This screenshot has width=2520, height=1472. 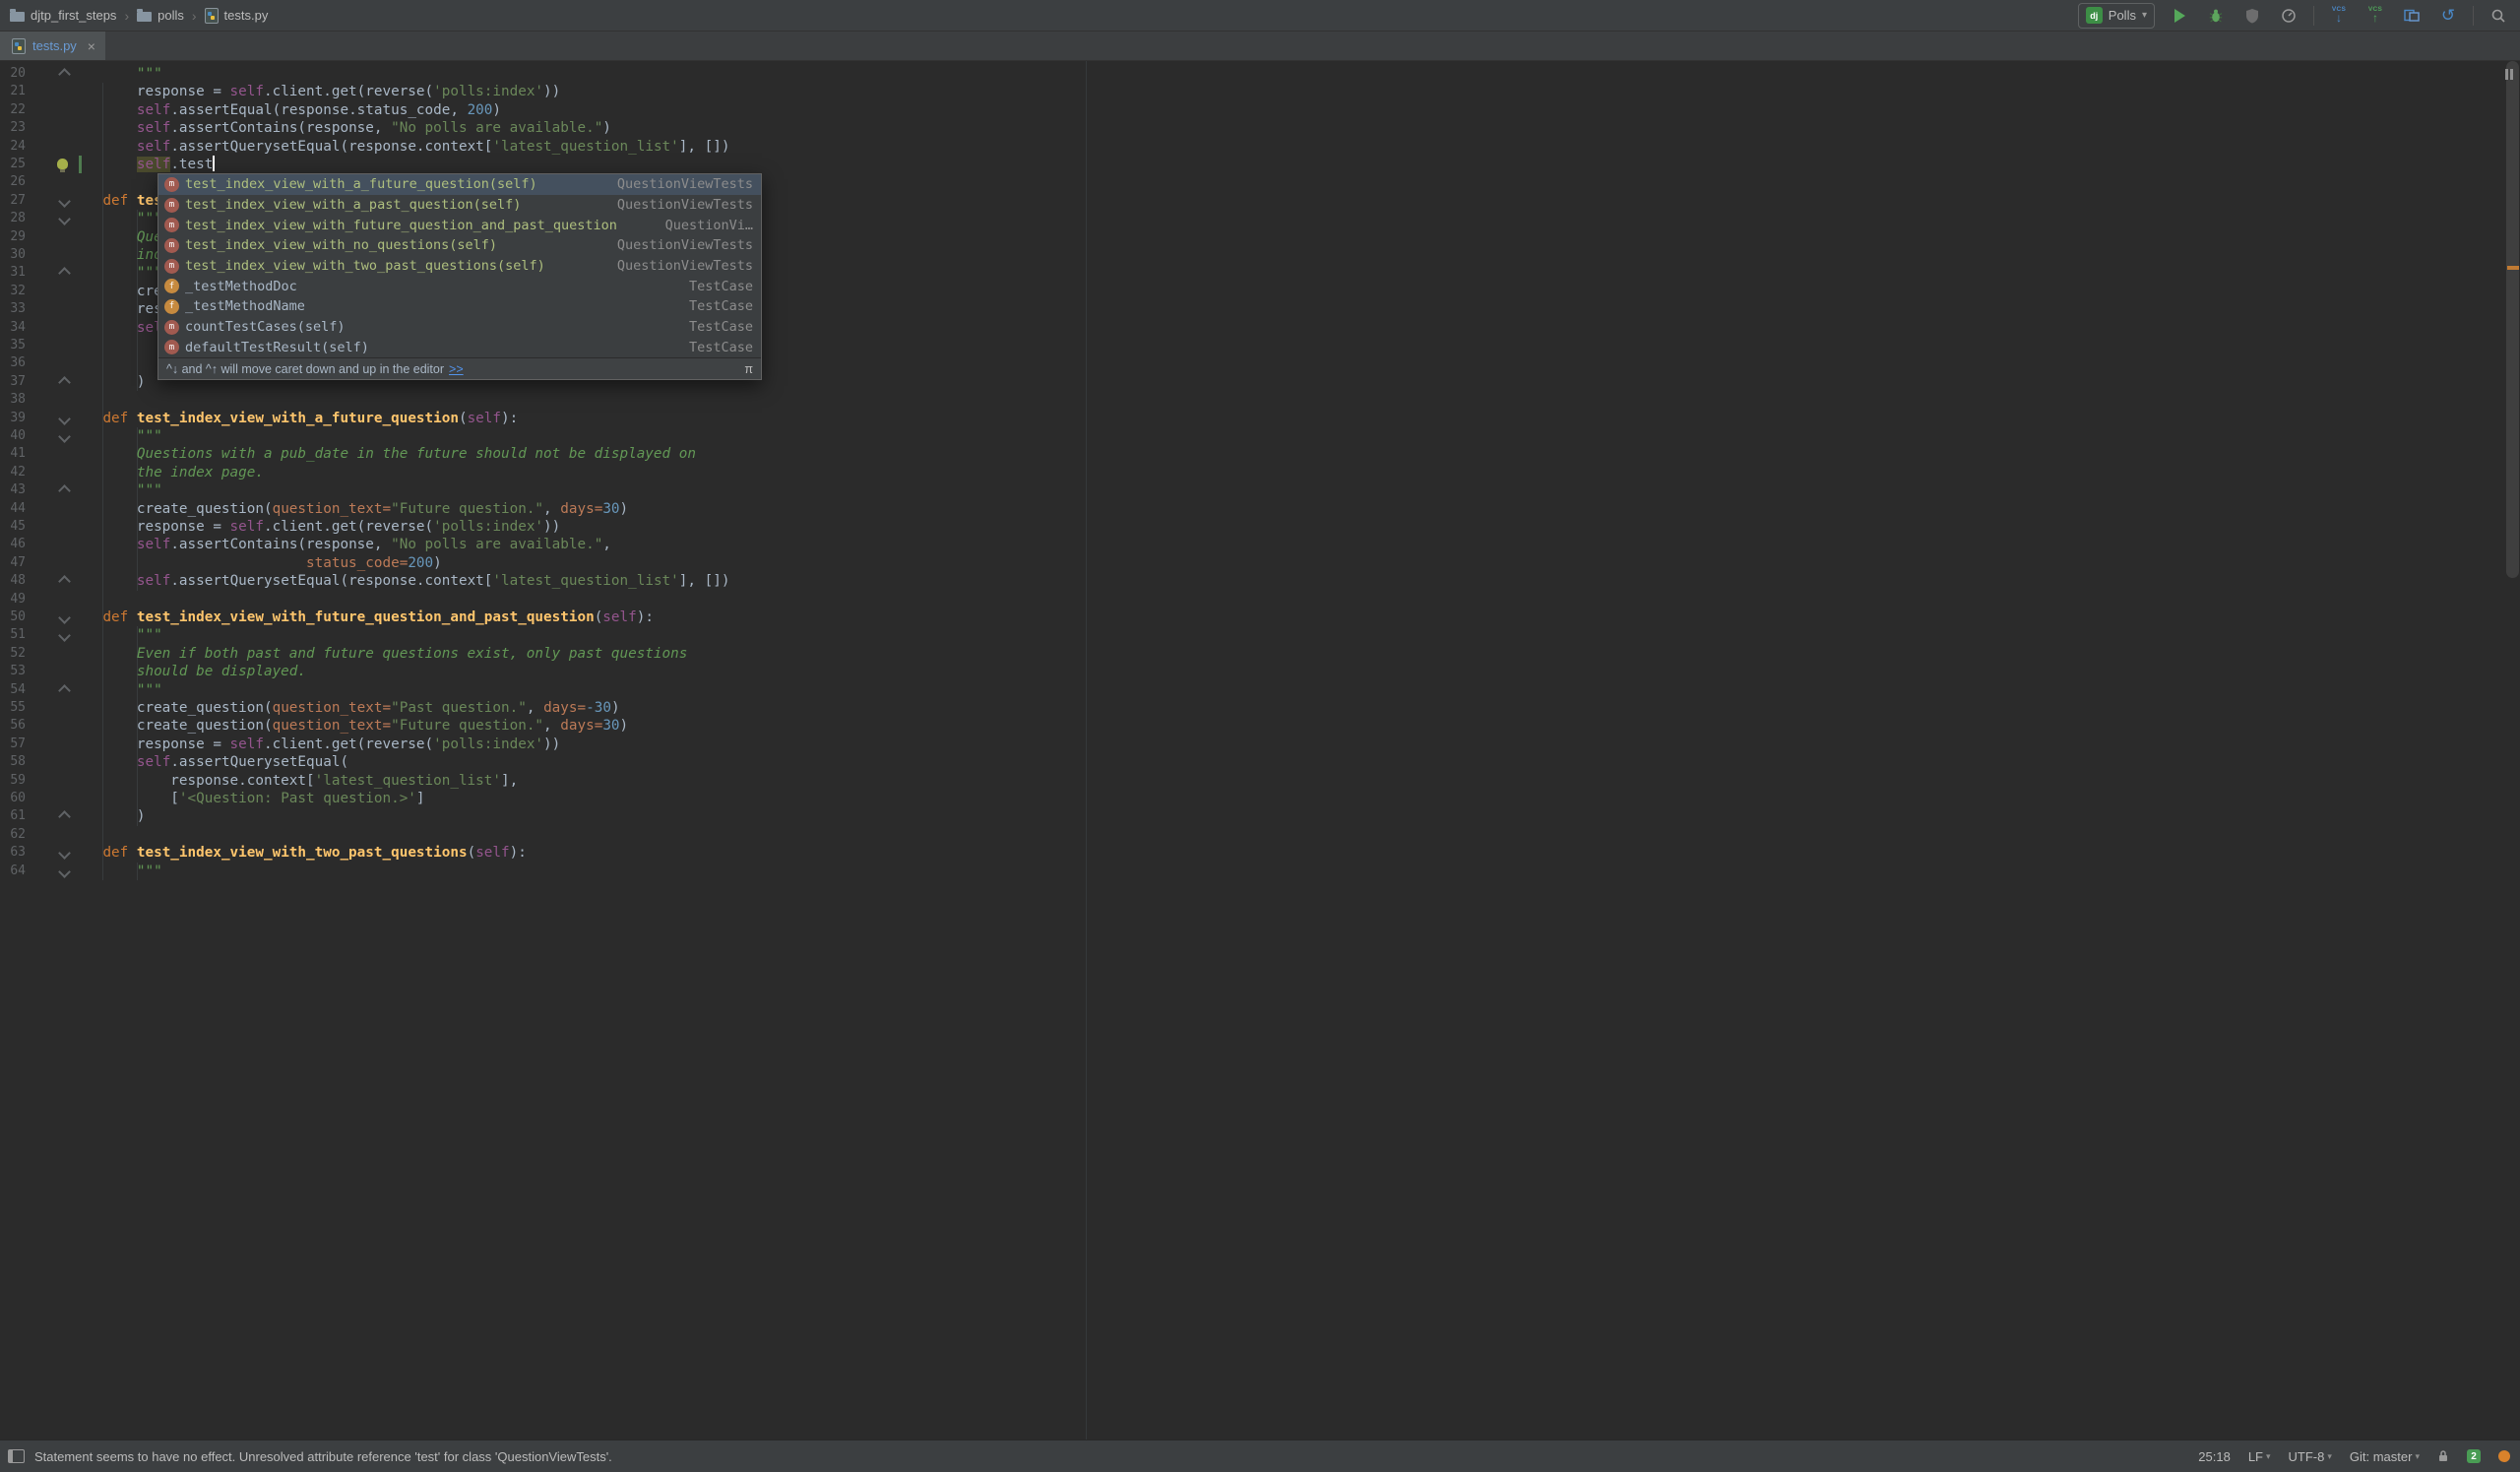 What do you see at coordinates (246, 798) in the screenshot?
I see `code-line: ['<Question: Past question.>']` at bounding box center [246, 798].